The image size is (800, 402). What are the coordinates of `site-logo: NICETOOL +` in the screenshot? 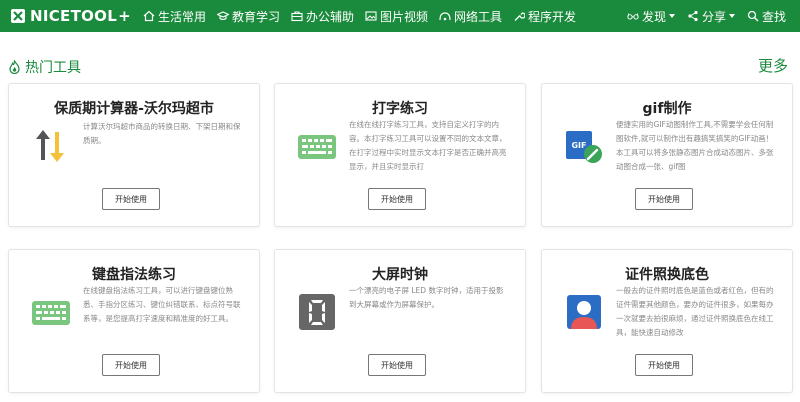 It's located at (70, 16).